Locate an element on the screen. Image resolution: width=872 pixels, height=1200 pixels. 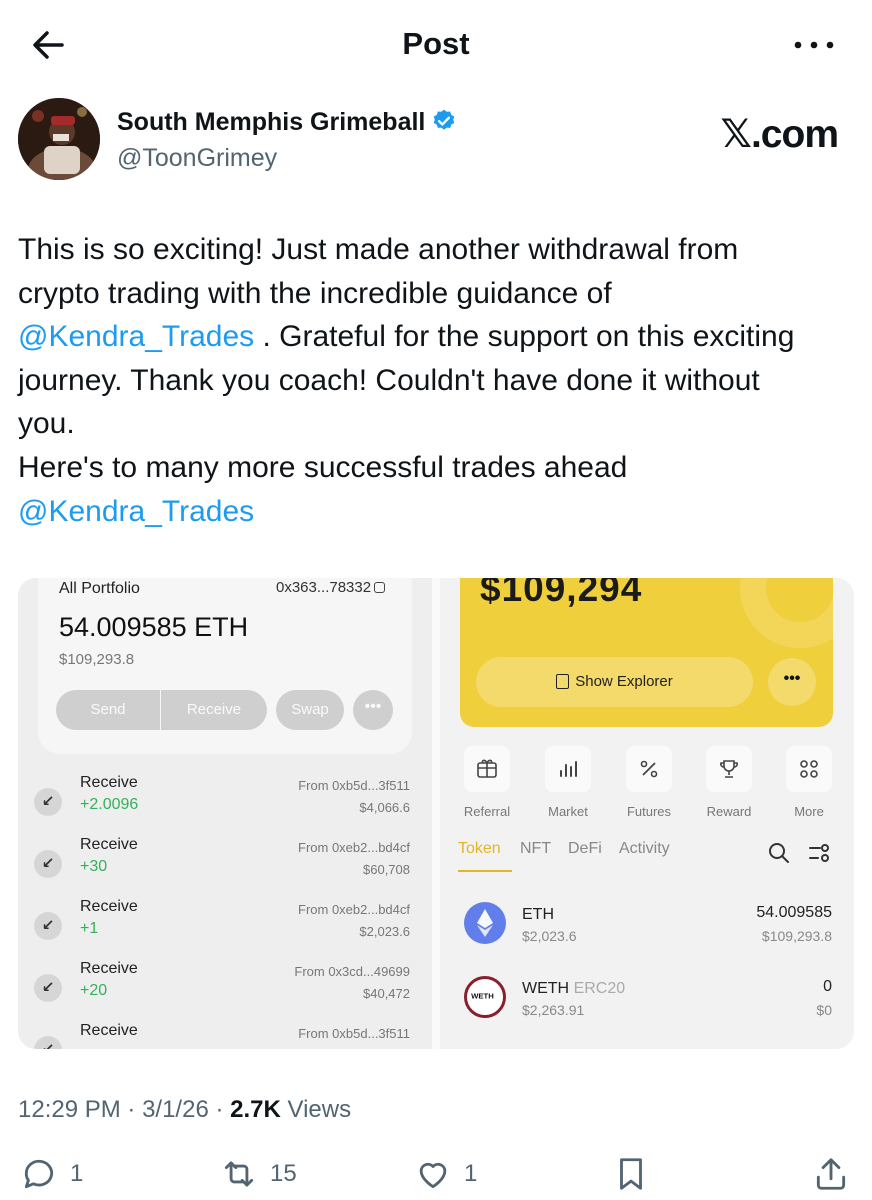
transaction-row: ↙ Receive From 0xb5d...3f511 is located at coordinates (225, 1035).